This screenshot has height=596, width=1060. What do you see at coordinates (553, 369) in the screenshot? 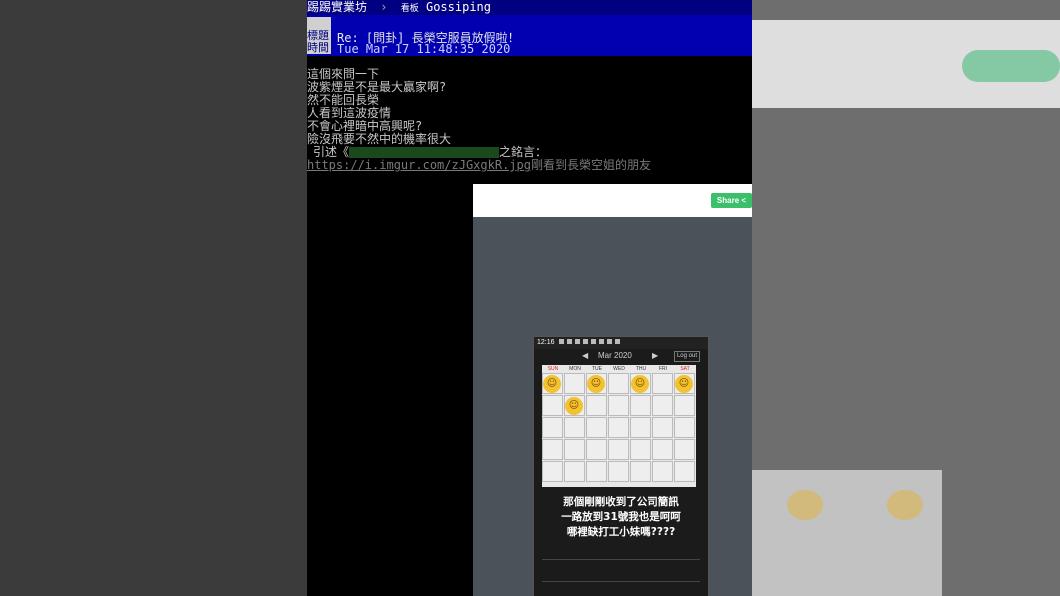
I see `day-label: SUN` at bounding box center [553, 369].